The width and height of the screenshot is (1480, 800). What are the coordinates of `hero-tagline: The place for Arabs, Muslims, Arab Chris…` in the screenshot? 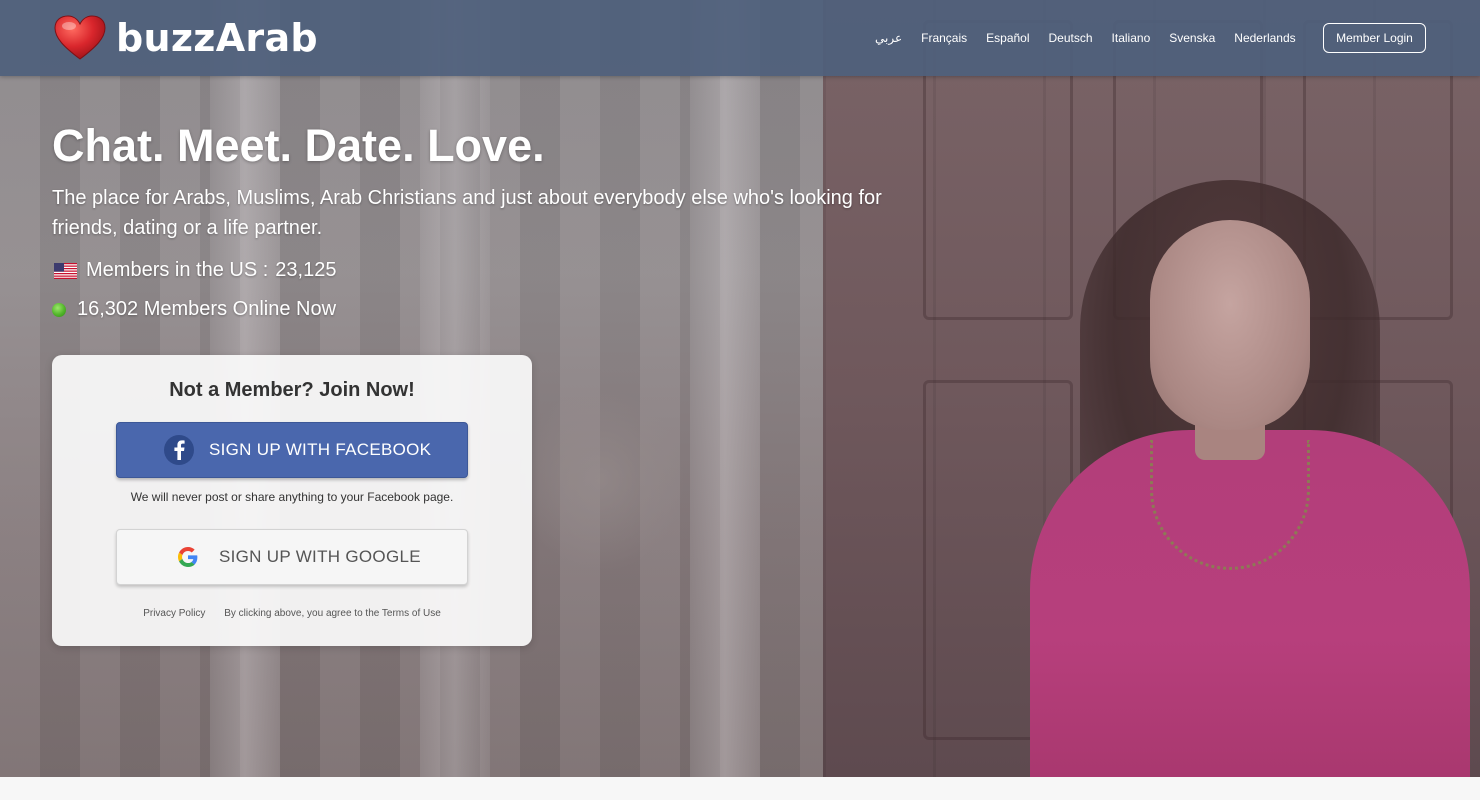 It's located at (467, 213).